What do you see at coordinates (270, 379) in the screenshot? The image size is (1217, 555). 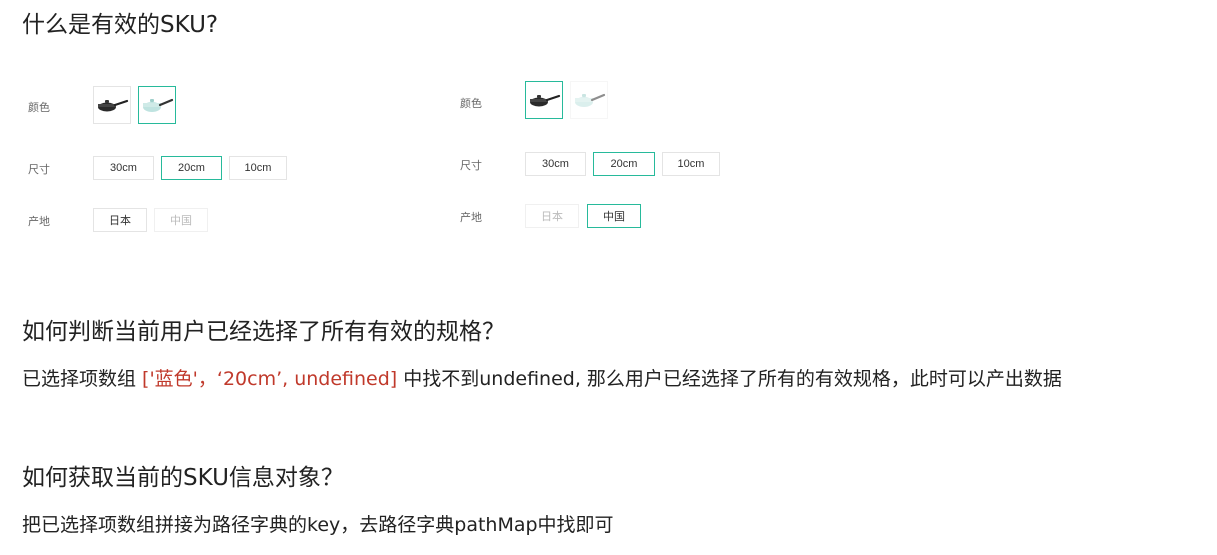 I see `selected-array-highlight: ['蓝色'，‘20cm’, undefined]` at bounding box center [270, 379].